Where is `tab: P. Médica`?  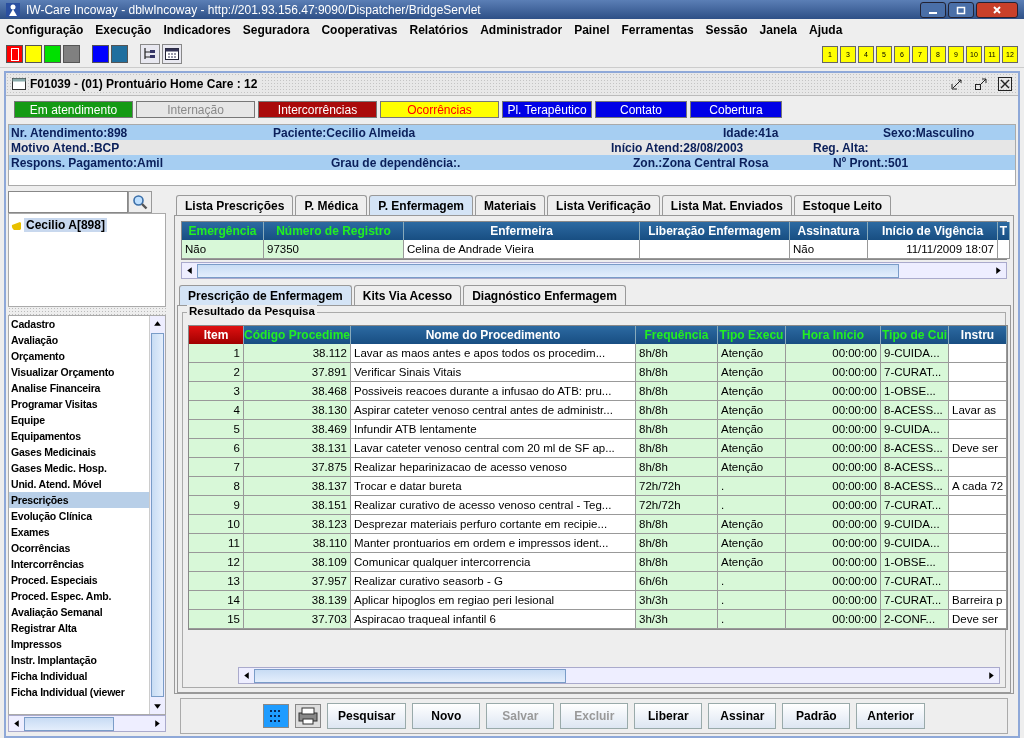 tab: P. Médica is located at coordinates (331, 205).